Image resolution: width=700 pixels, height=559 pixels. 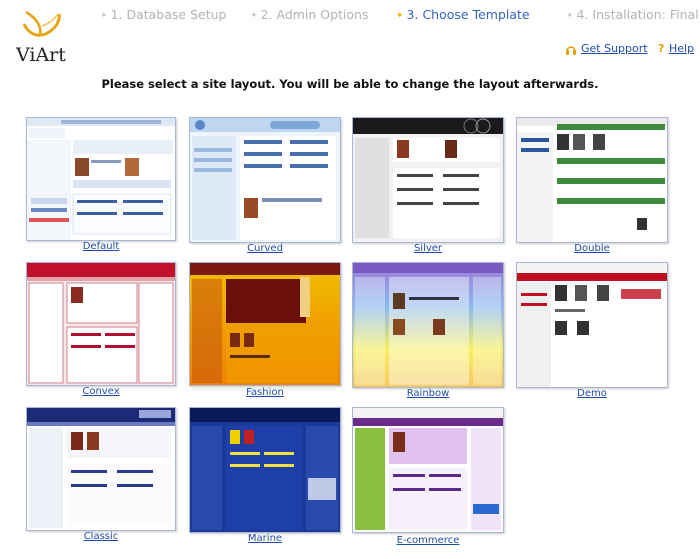 I want to click on layout-demo: Demo, so click(x=592, y=331).